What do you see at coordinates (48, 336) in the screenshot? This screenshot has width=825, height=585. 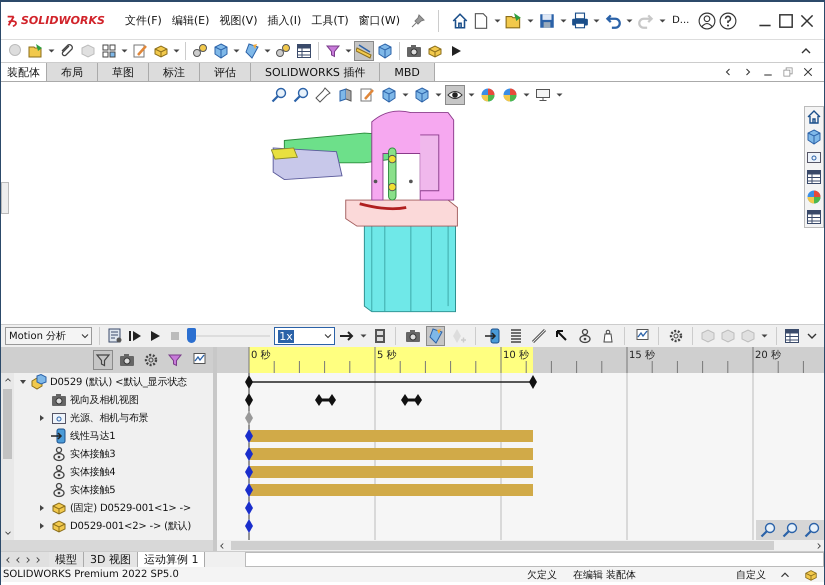 I see `study-type-dropdown: Motion 分析` at bounding box center [48, 336].